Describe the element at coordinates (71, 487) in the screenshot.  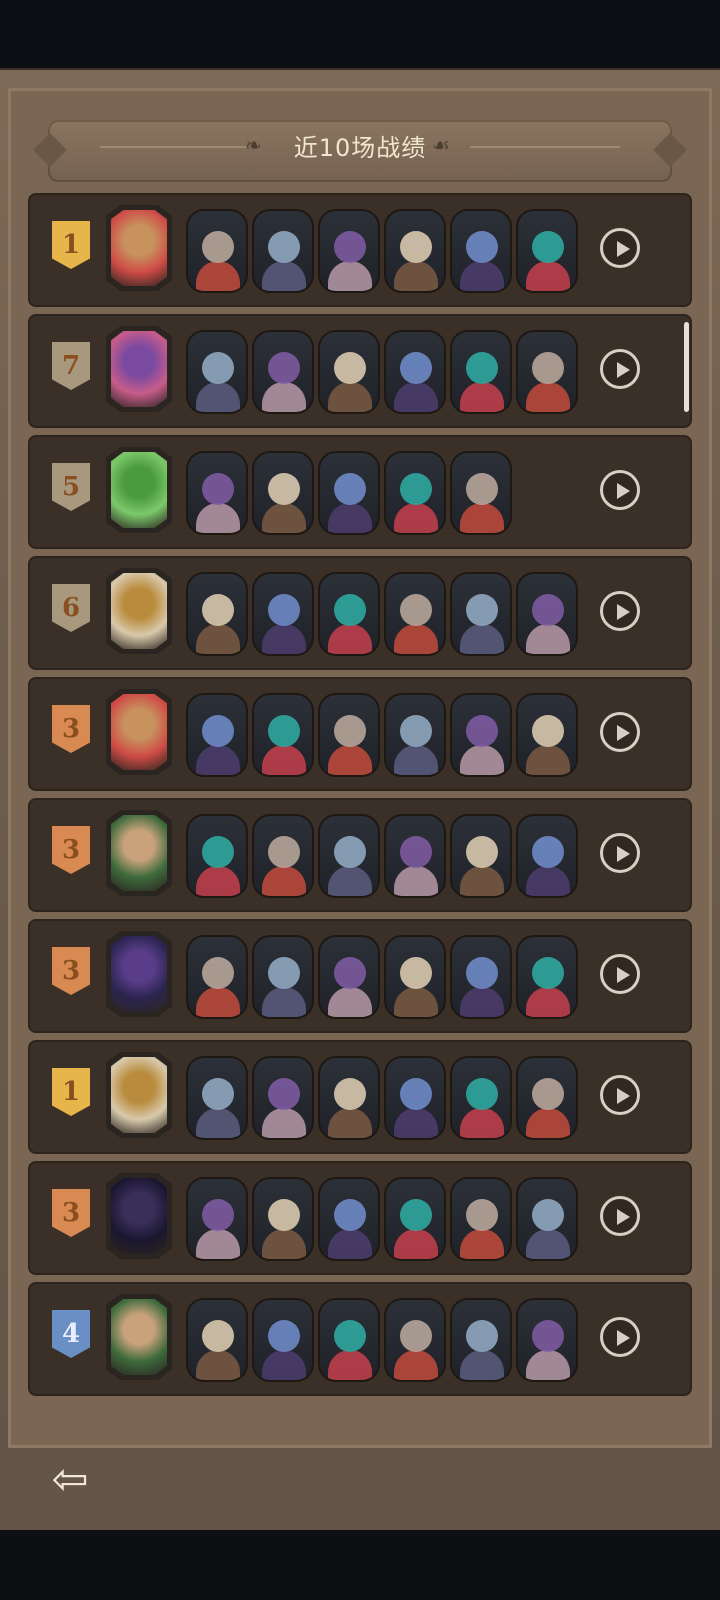
I see `rank-badge: 5` at that location.